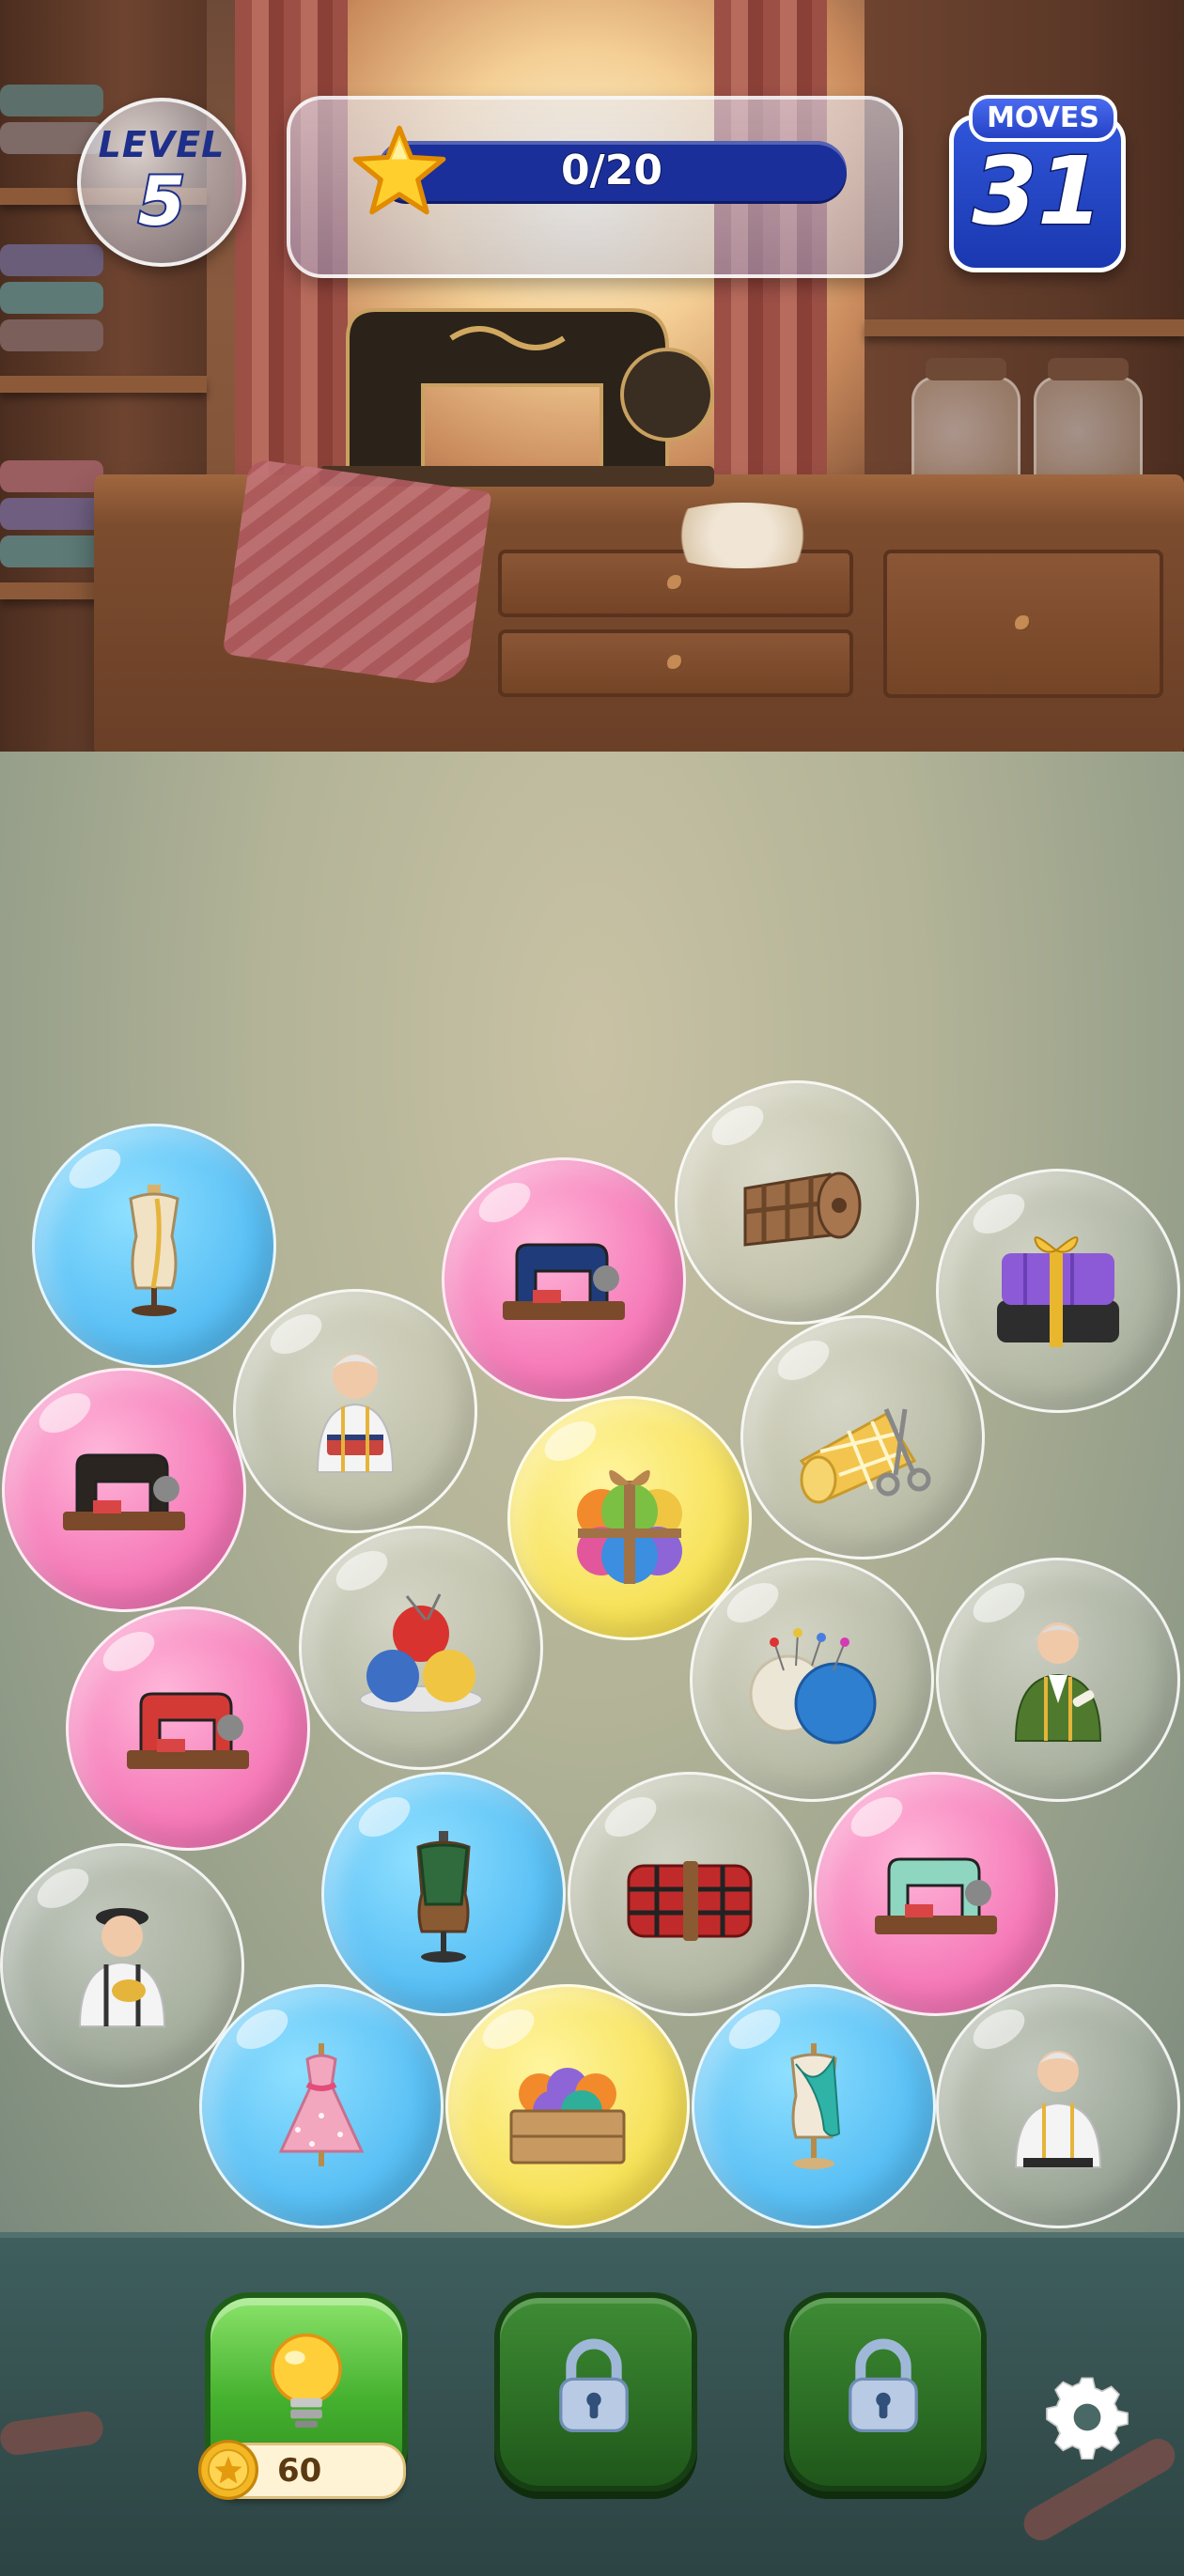 This screenshot has width=1184, height=2576. Describe the element at coordinates (567, 2116) in the screenshot. I see `yarn-crate-icon` at that location.